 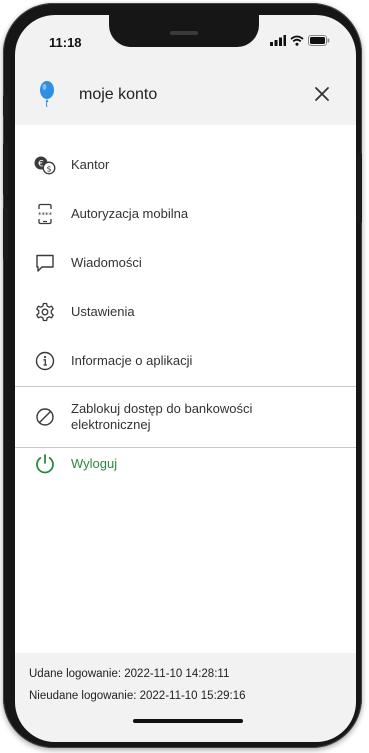 I want to click on mute-switch, so click(x=5, y=106).